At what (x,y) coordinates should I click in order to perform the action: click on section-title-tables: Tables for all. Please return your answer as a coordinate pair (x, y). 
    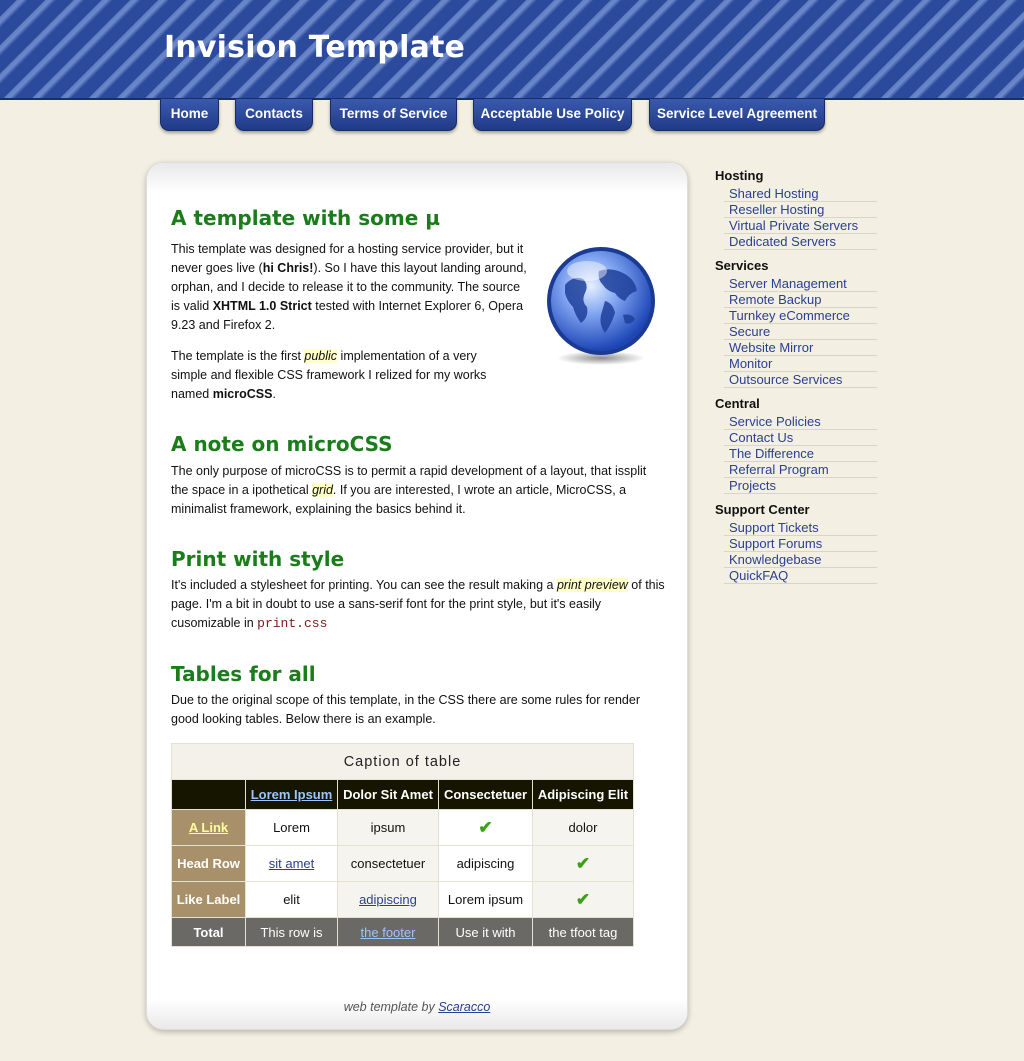
    Looking at the image, I should click on (243, 674).